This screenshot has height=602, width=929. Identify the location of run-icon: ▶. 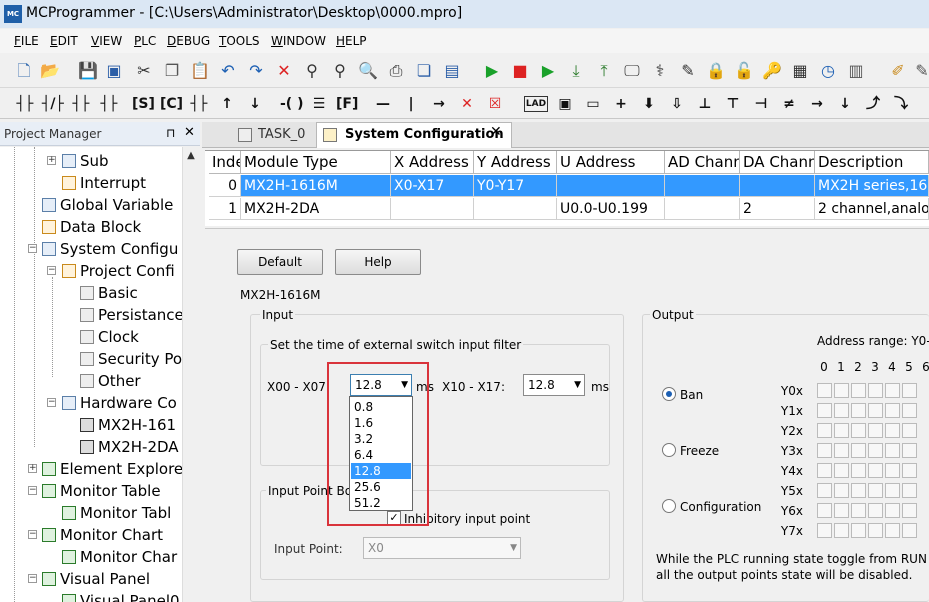
(492, 71).